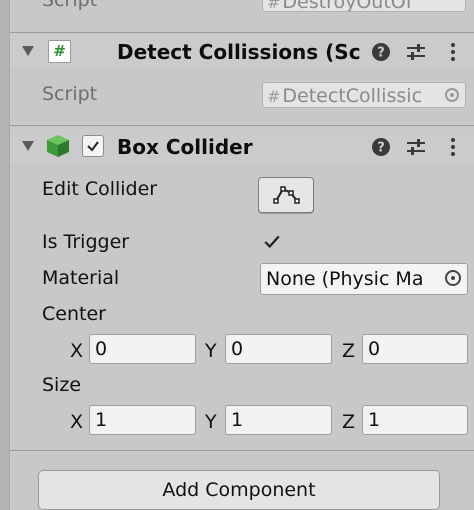 Image resolution: width=474 pixels, height=510 pixels. Describe the element at coordinates (142, 349) in the screenshot. I see `center-x-input: 0` at that location.